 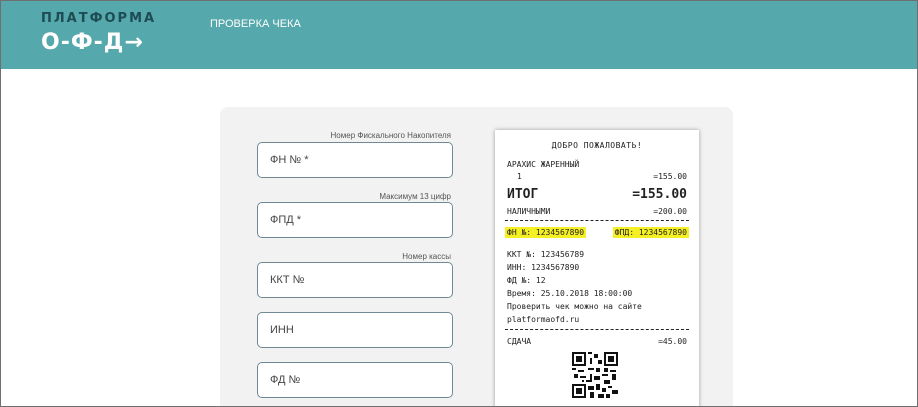 I want to click on receipt-item-price: =155.00, so click(x=670, y=176).